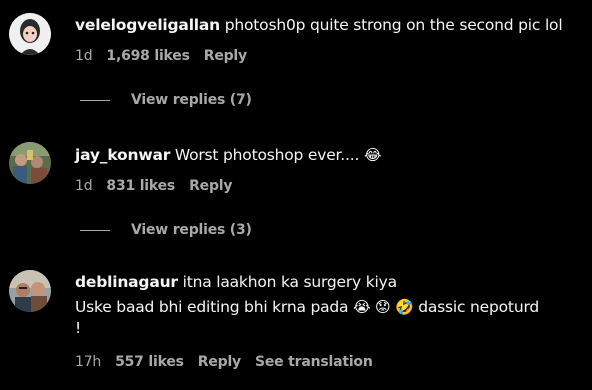 The width and height of the screenshot is (592, 390). Describe the element at coordinates (214, 307) in the screenshot. I see `comment-body-line2: Uske baad bhi editing bhi krna pada` at that location.